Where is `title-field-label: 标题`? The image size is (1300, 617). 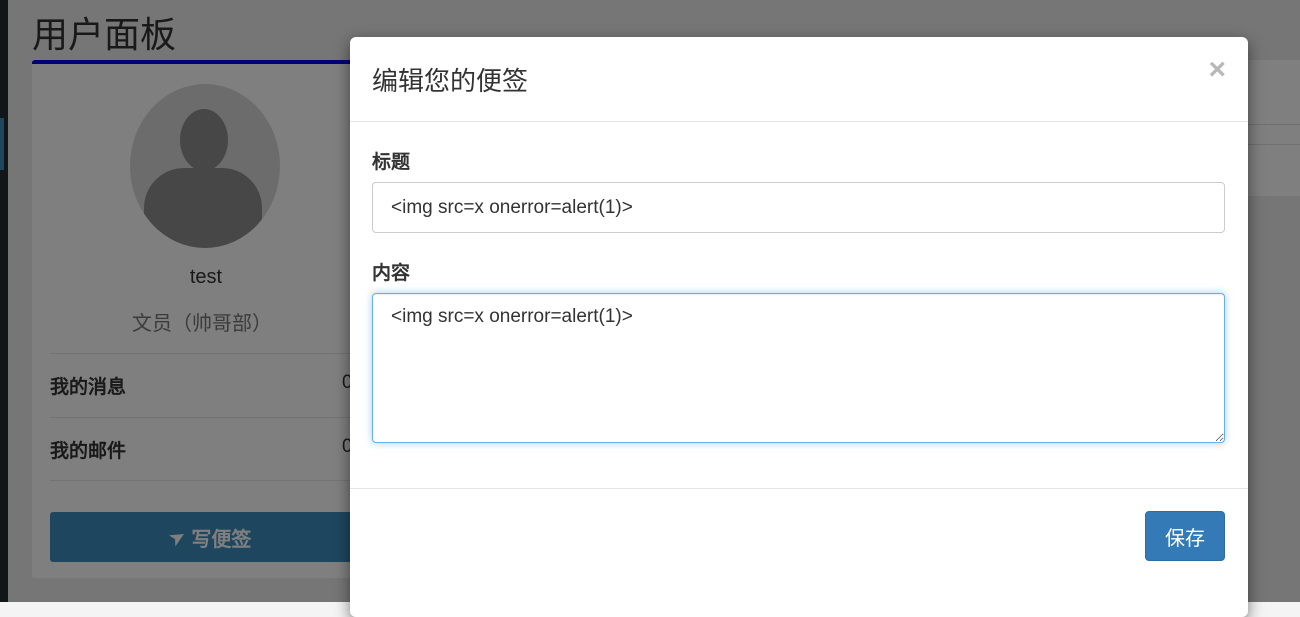
title-field-label: 标题 is located at coordinates (391, 160).